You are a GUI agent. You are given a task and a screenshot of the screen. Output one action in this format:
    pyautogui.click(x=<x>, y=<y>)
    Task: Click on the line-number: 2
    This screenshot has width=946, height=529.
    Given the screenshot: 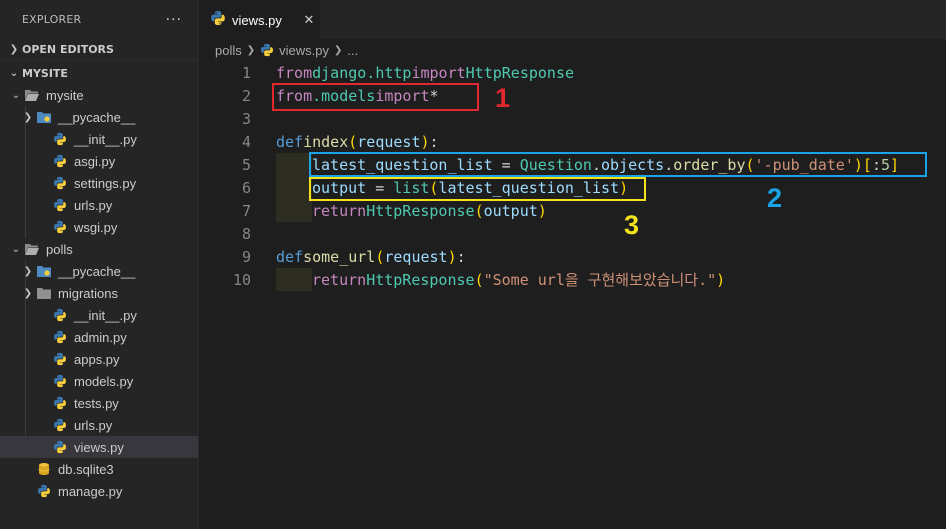 What is the action you would take?
    pyautogui.click(x=246, y=95)
    